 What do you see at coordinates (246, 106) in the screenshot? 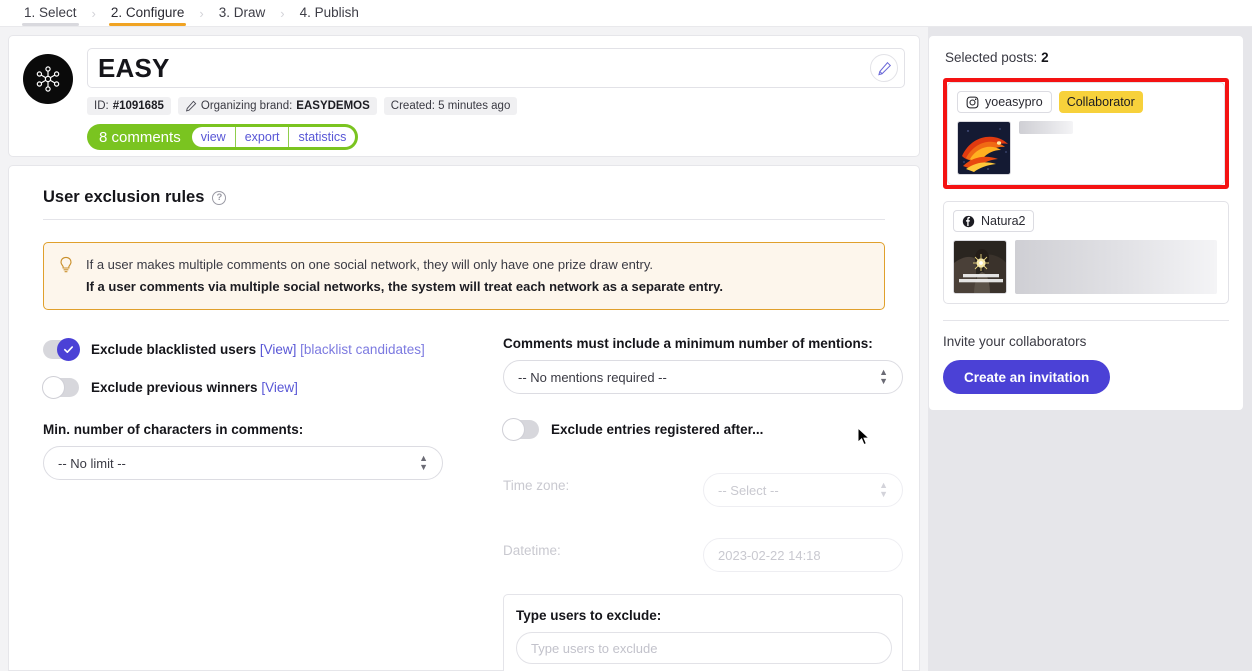
I see `brand-chip-label: Organizing brand:` at bounding box center [246, 106].